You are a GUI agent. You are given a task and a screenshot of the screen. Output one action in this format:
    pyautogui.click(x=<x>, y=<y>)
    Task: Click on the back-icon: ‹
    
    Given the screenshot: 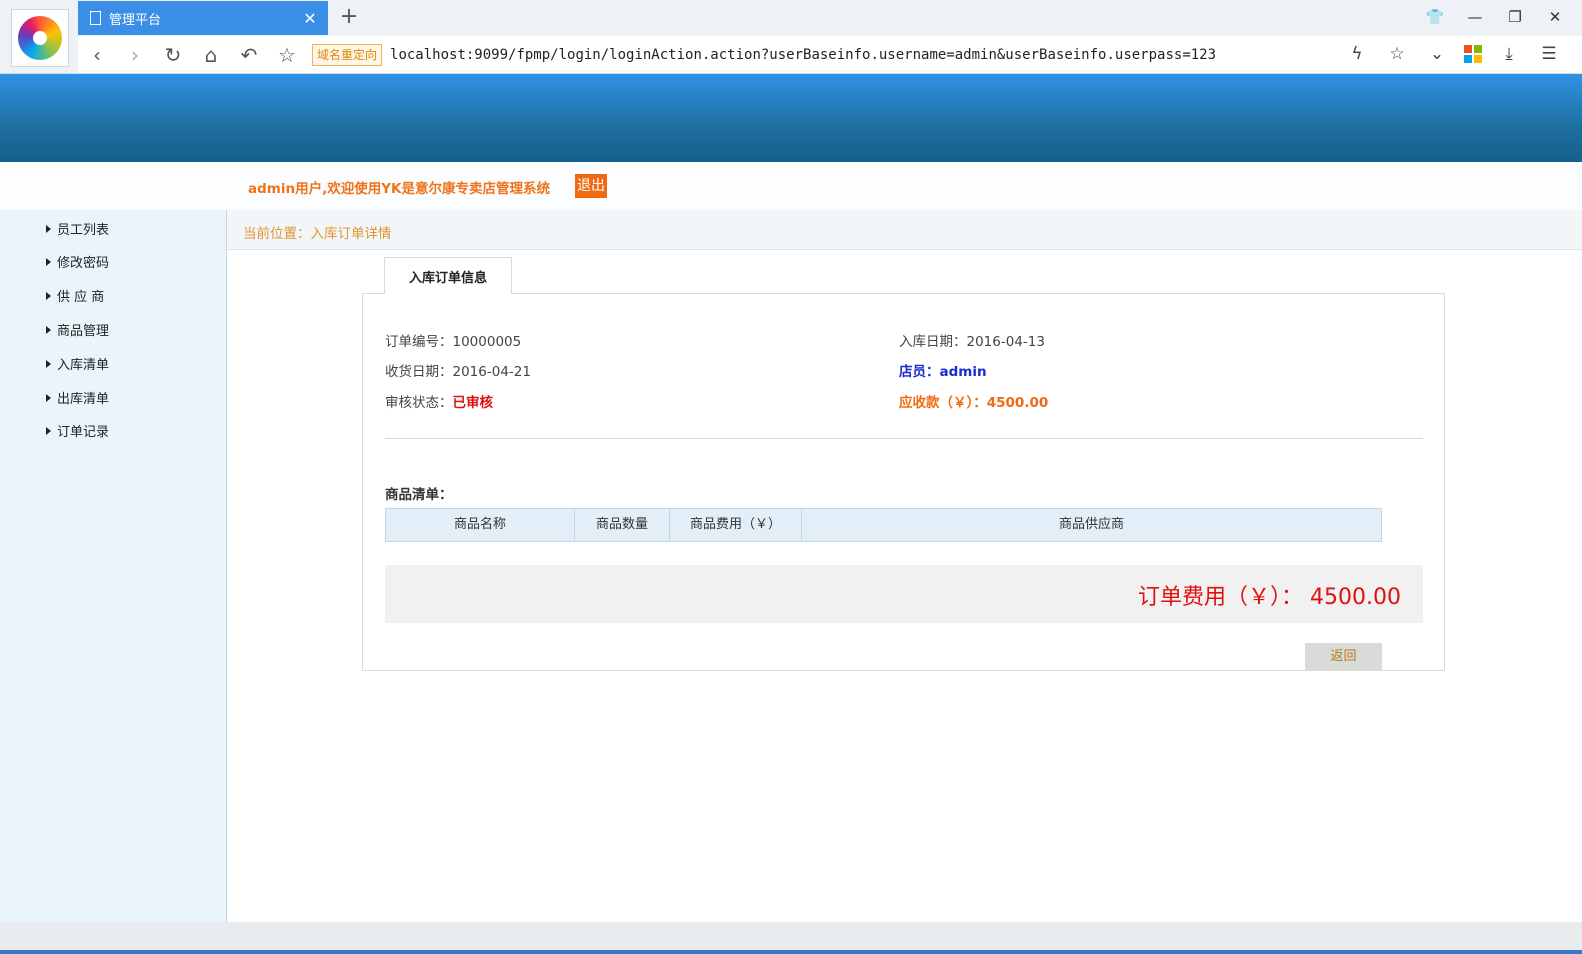 What is the action you would take?
    pyautogui.click(x=97, y=55)
    